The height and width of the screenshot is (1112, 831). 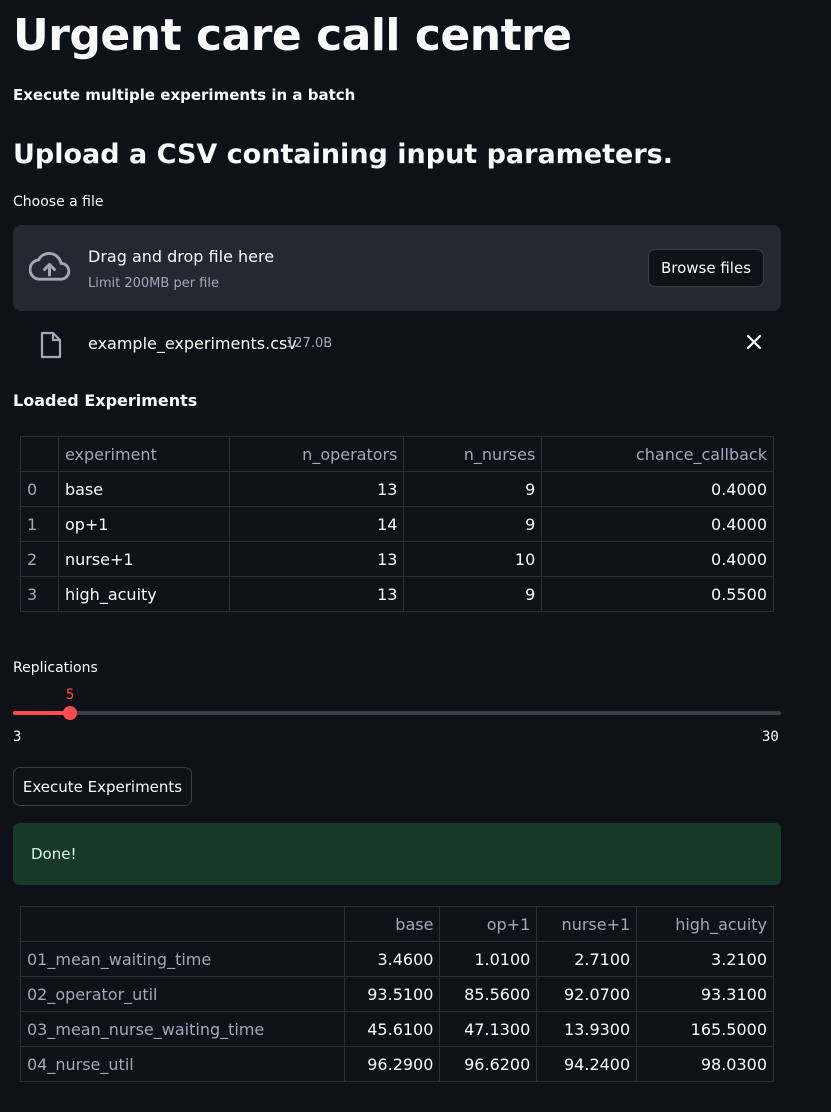 I want to click on table-row: 0 base 13 9 0.4000, so click(x=397, y=489).